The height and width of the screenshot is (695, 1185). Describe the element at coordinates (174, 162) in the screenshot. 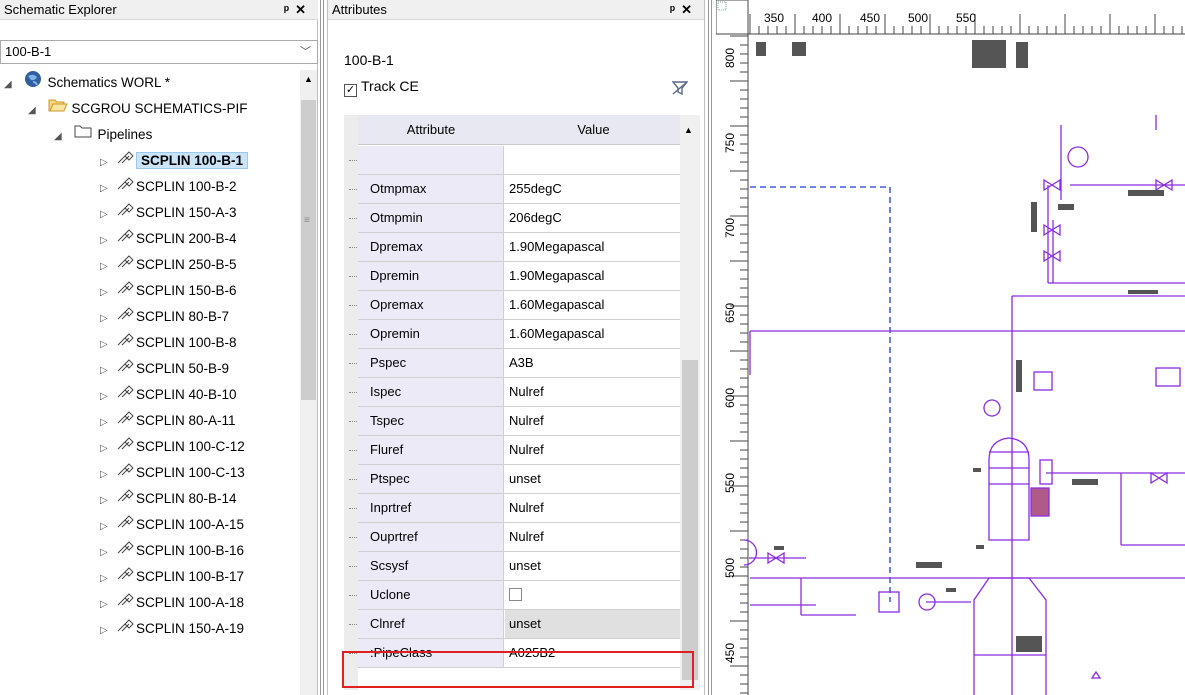

I see `tree-item-pipeline: ▷ SCPLIN 100-B-1` at that location.